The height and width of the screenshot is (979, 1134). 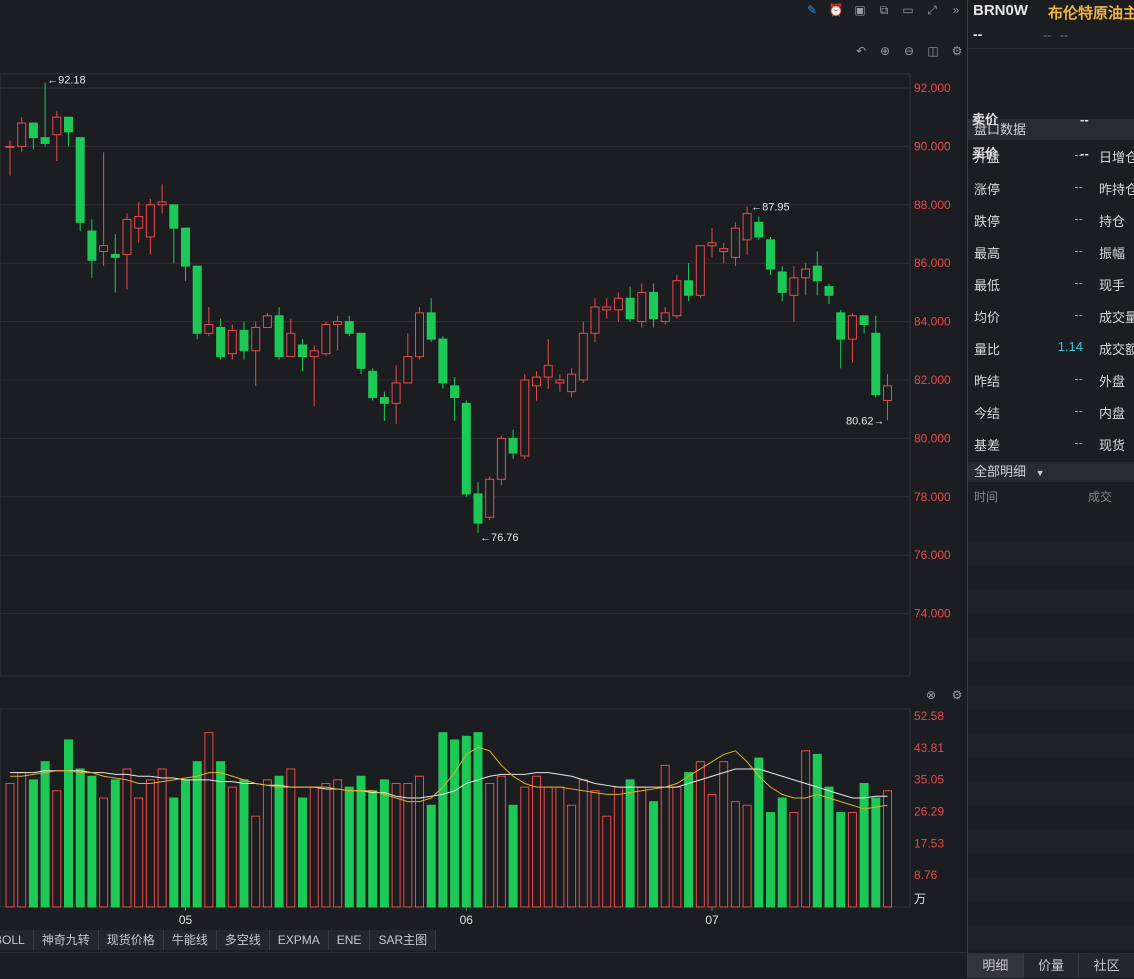 I want to click on detail-list, so click(x=1051, y=735).